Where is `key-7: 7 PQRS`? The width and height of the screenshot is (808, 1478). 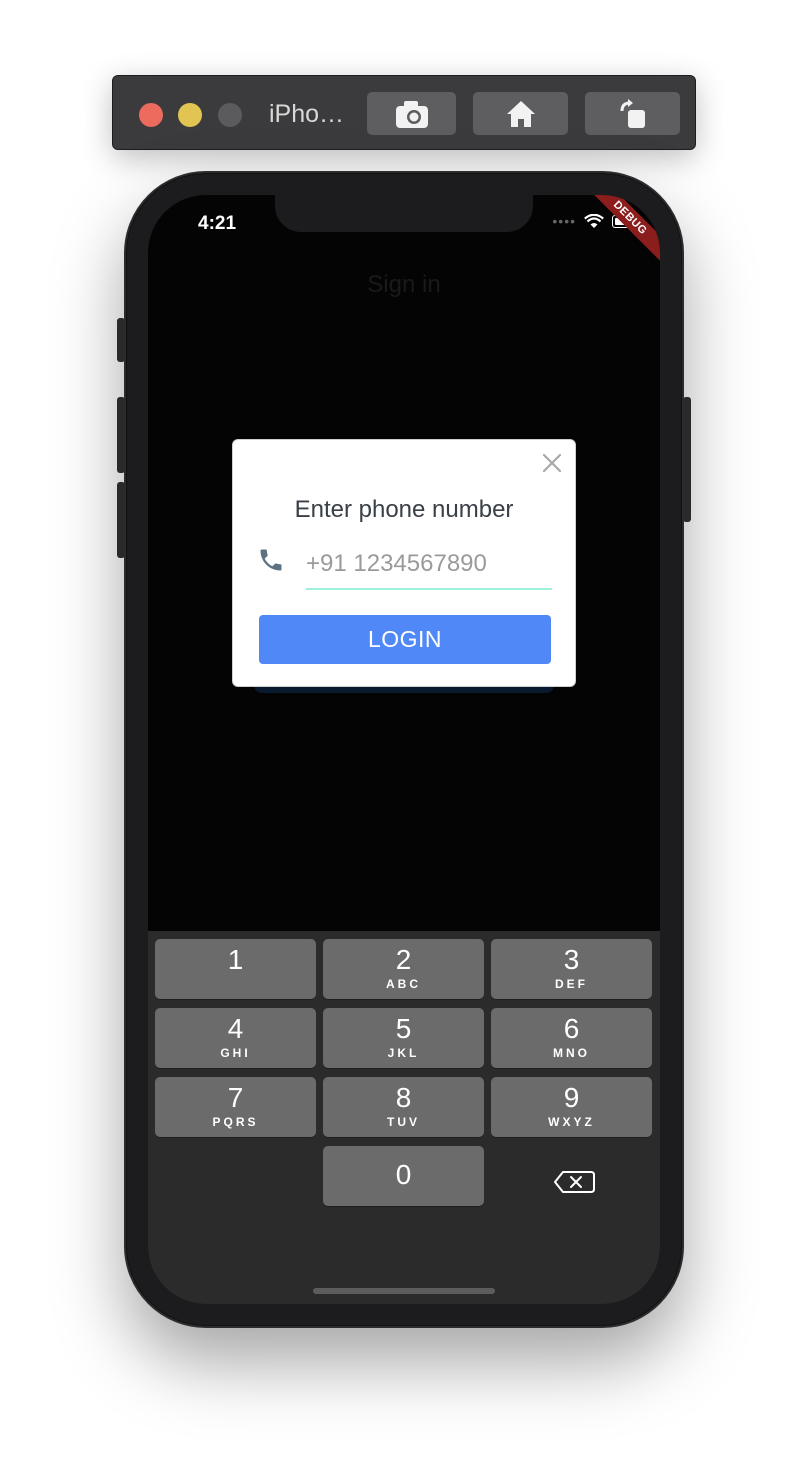 key-7: 7 PQRS is located at coordinates (235, 1107).